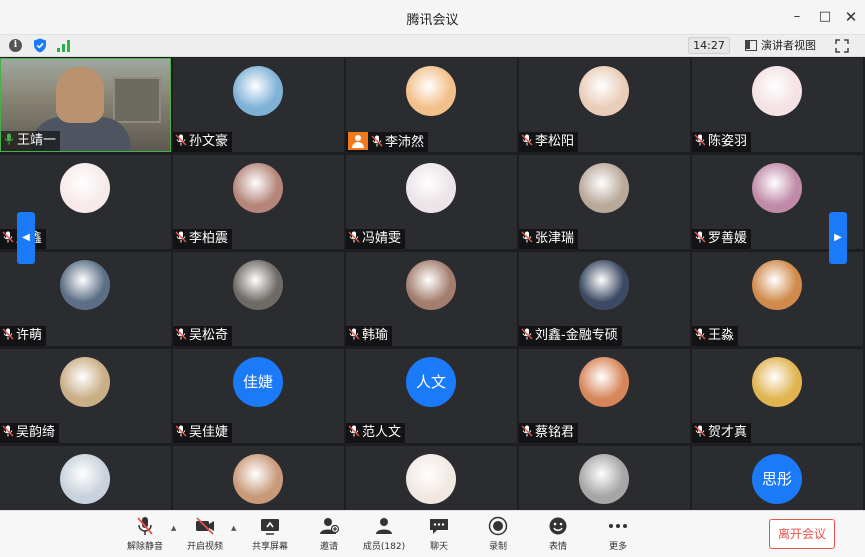  What do you see at coordinates (233, 528) in the screenshot?
I see `video-options-caret-icon: ▲` at bounding box center [233, 528].